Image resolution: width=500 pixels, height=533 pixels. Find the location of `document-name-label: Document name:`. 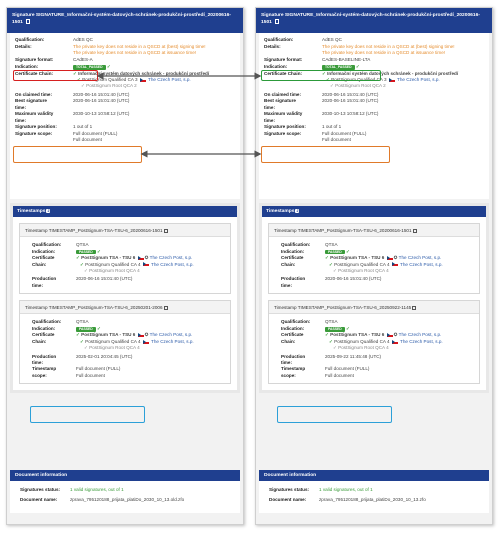

document-name-label: Document name: is located at coordinates (288, 499).